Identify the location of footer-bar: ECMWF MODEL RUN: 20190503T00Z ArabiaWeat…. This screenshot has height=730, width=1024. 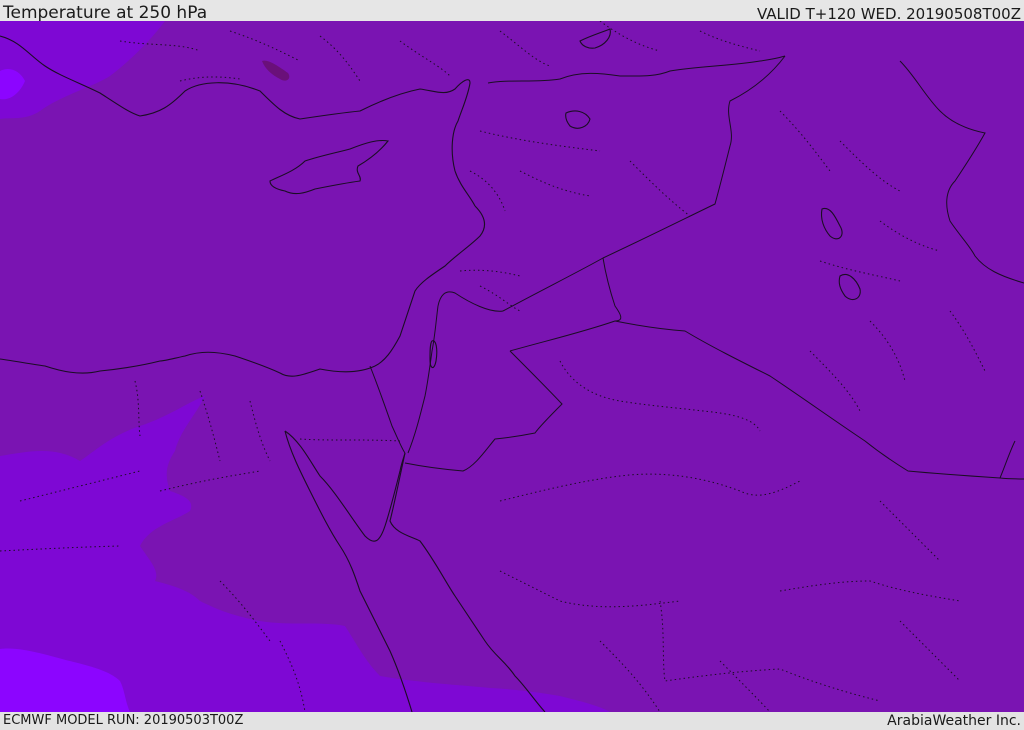
(512, 720).